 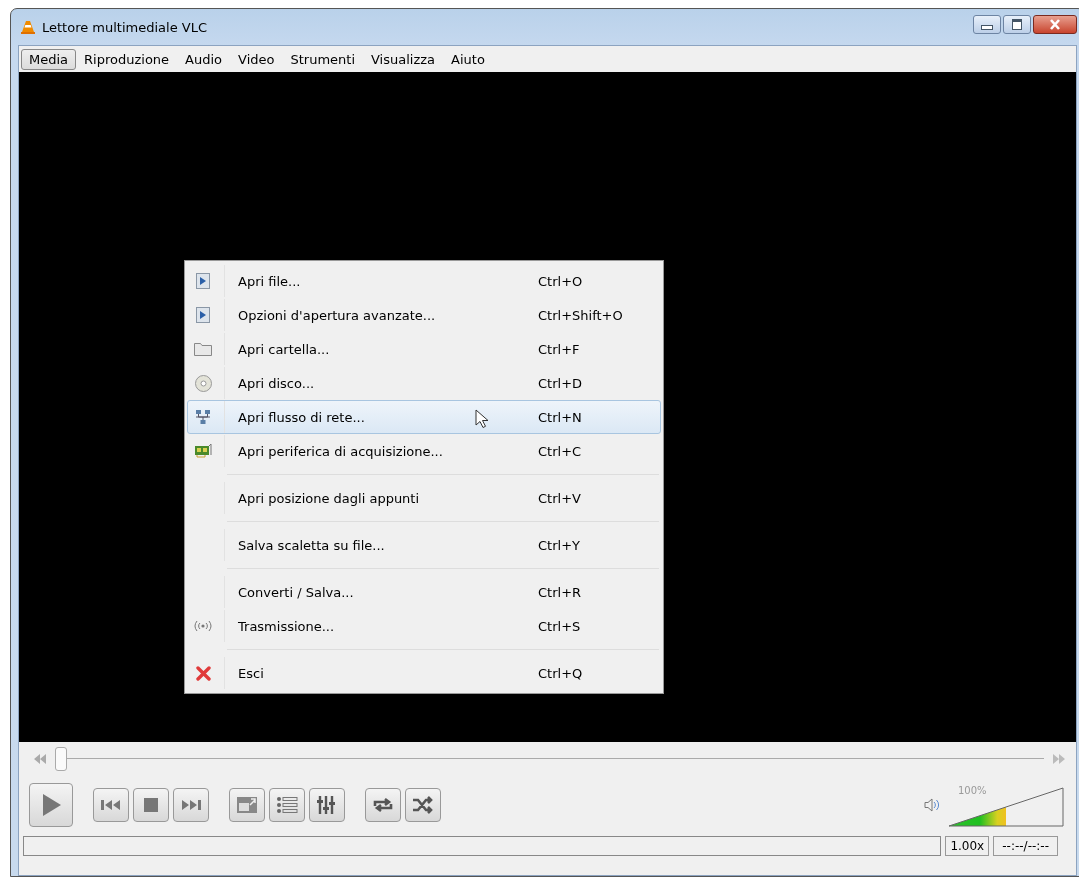 I want to click on fast-forward-icon, so click(x=1059, y=759).